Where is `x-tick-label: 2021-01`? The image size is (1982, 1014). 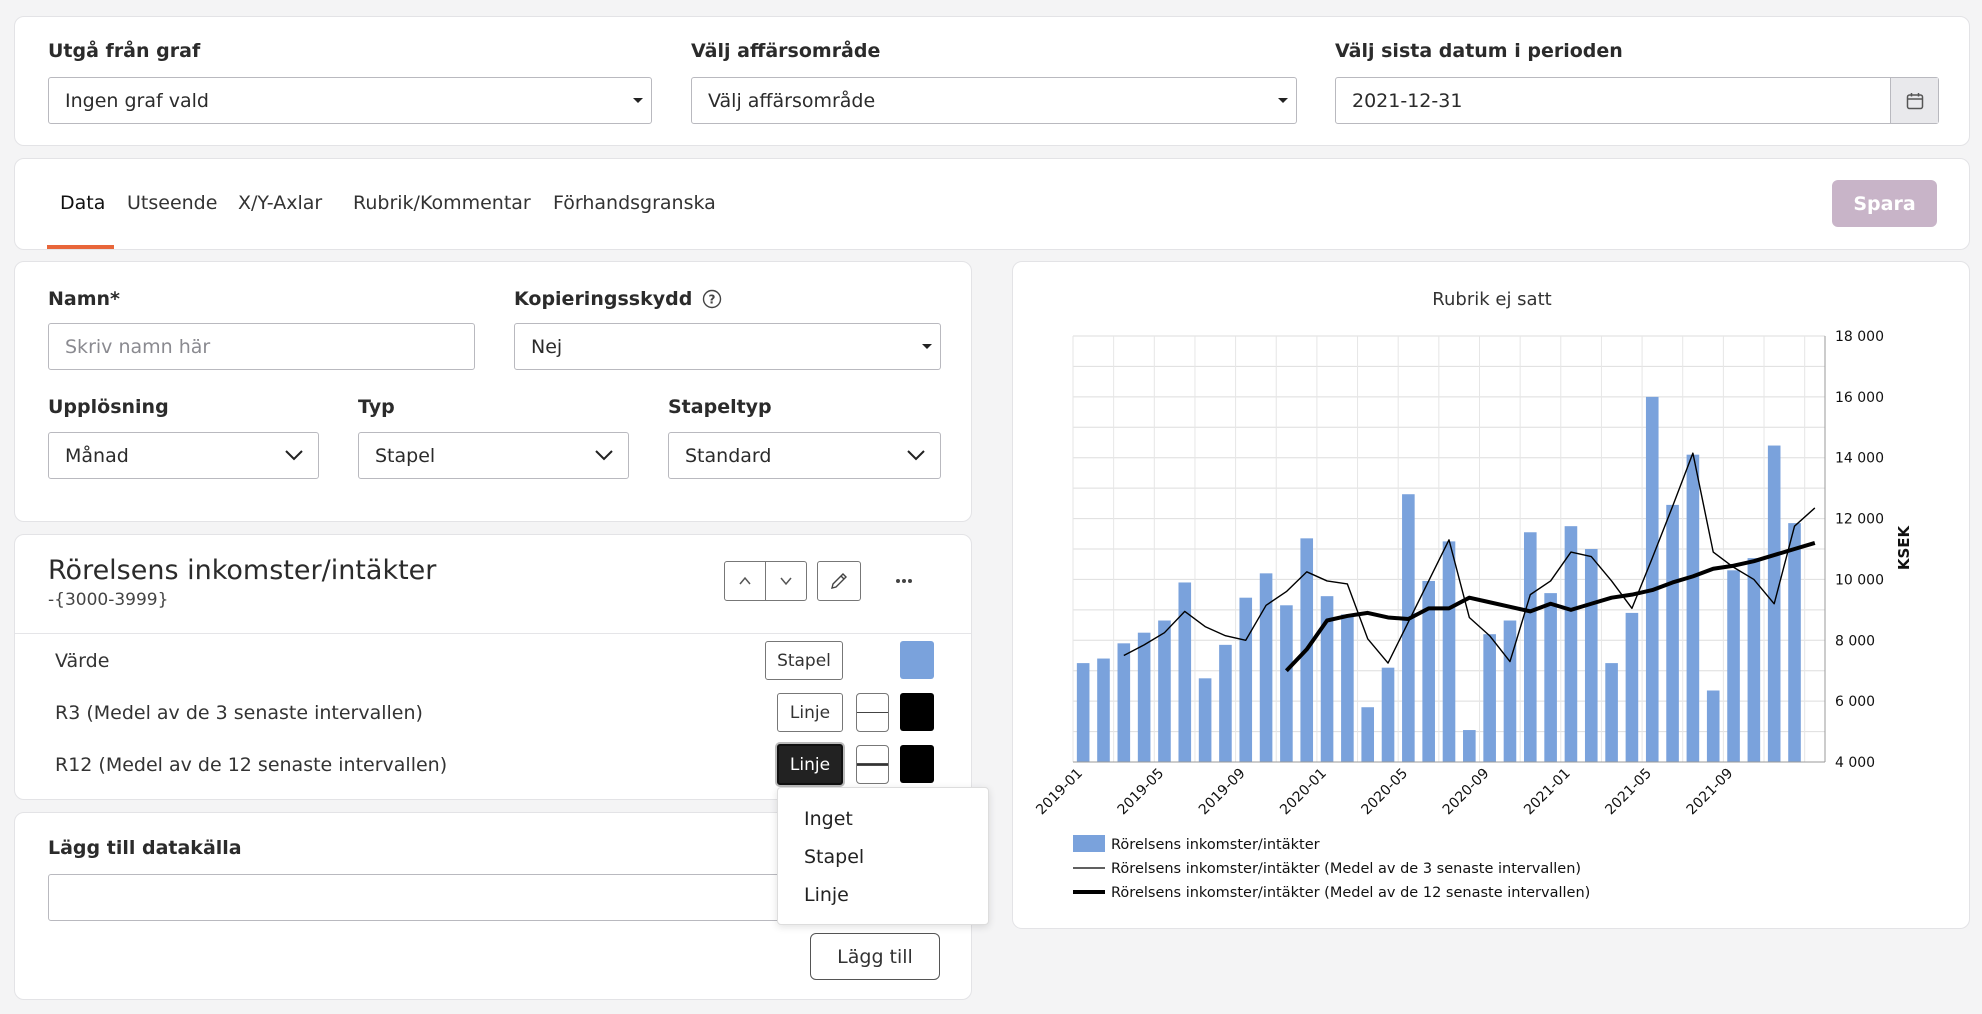
x-tick-label: 2021-01 is located at coordinates (1547, 792).